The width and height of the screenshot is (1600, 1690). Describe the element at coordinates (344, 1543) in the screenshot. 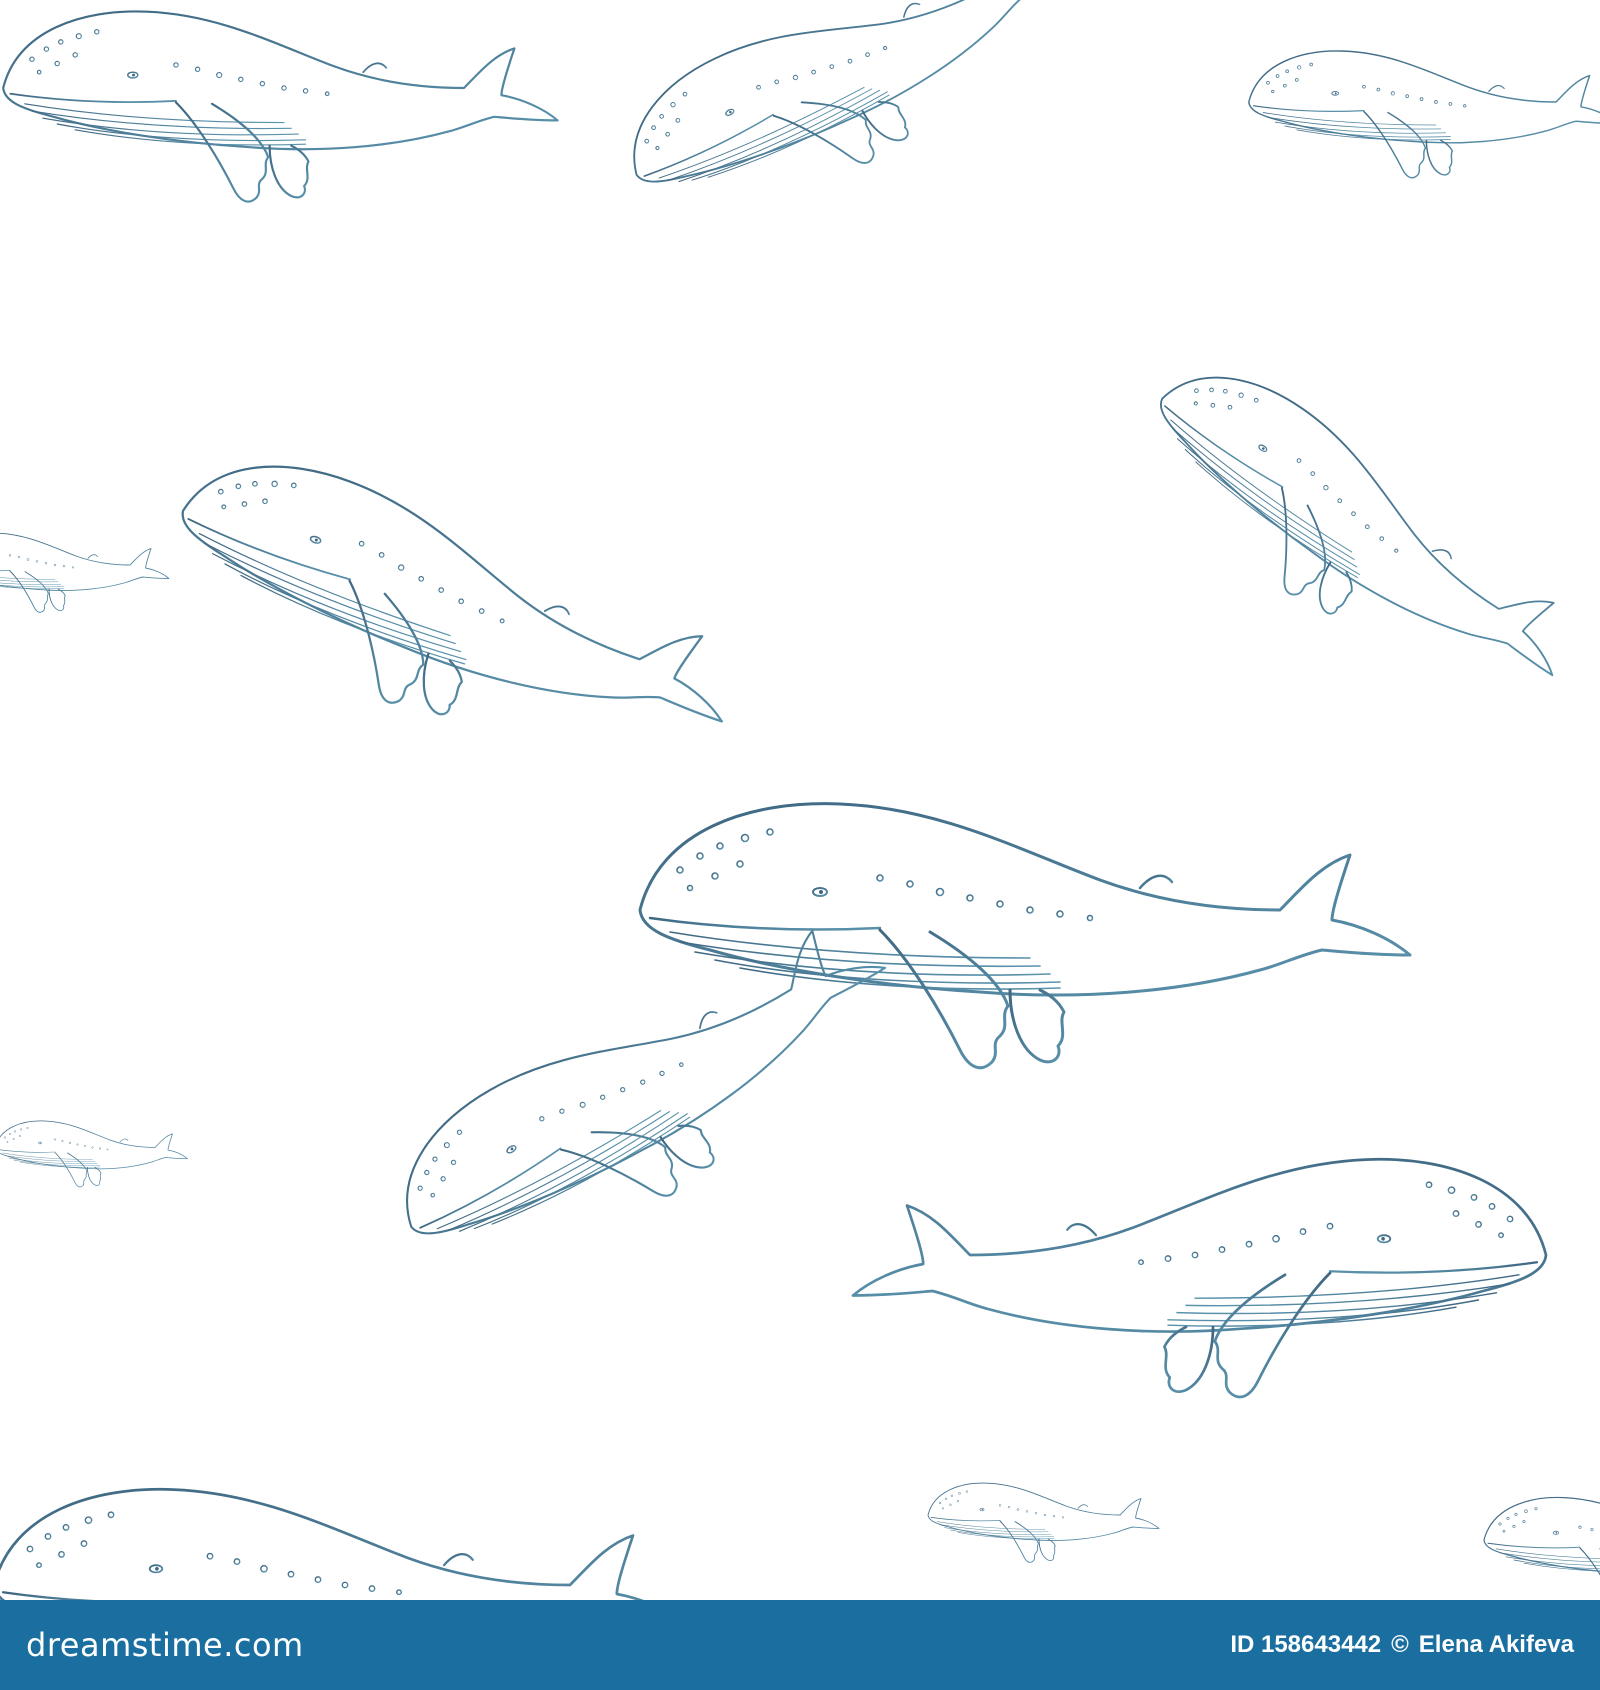

I see `whale-partial-bottom` at that location.